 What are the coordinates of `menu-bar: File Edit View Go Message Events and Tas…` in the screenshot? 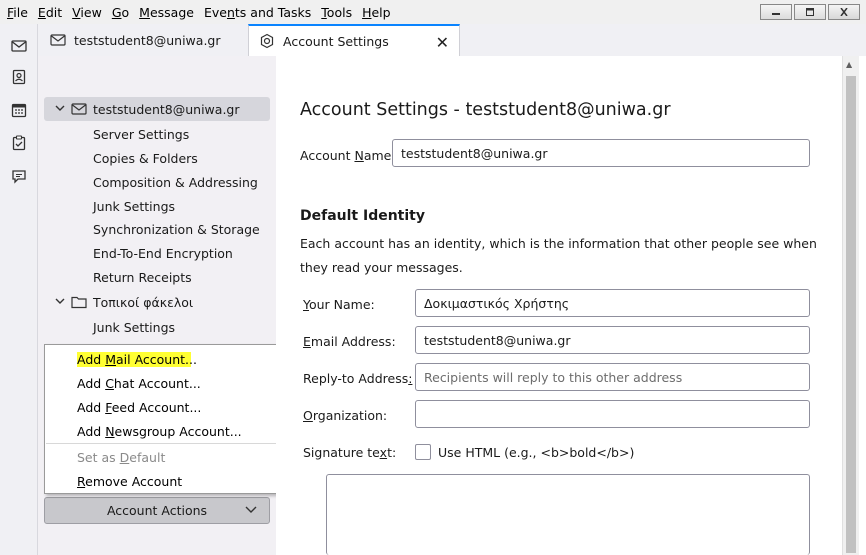 It's located at (433, 12).